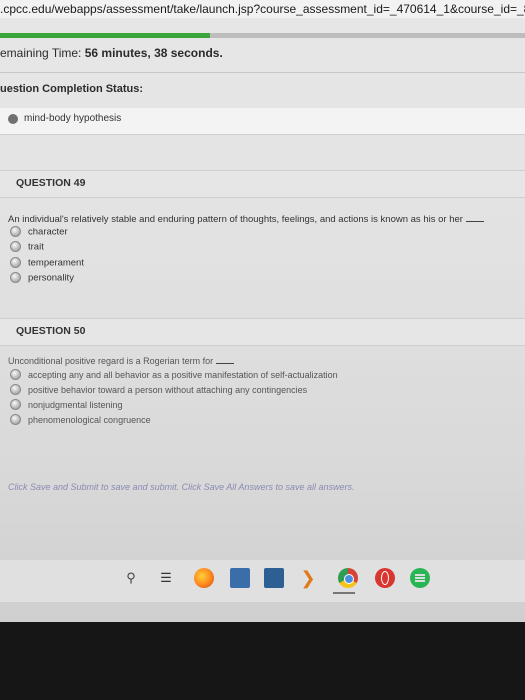  What do you see at coordinates (13, 119) in the screenshot?
I see `answered-dot-icon` at bounding box center [13, 119].